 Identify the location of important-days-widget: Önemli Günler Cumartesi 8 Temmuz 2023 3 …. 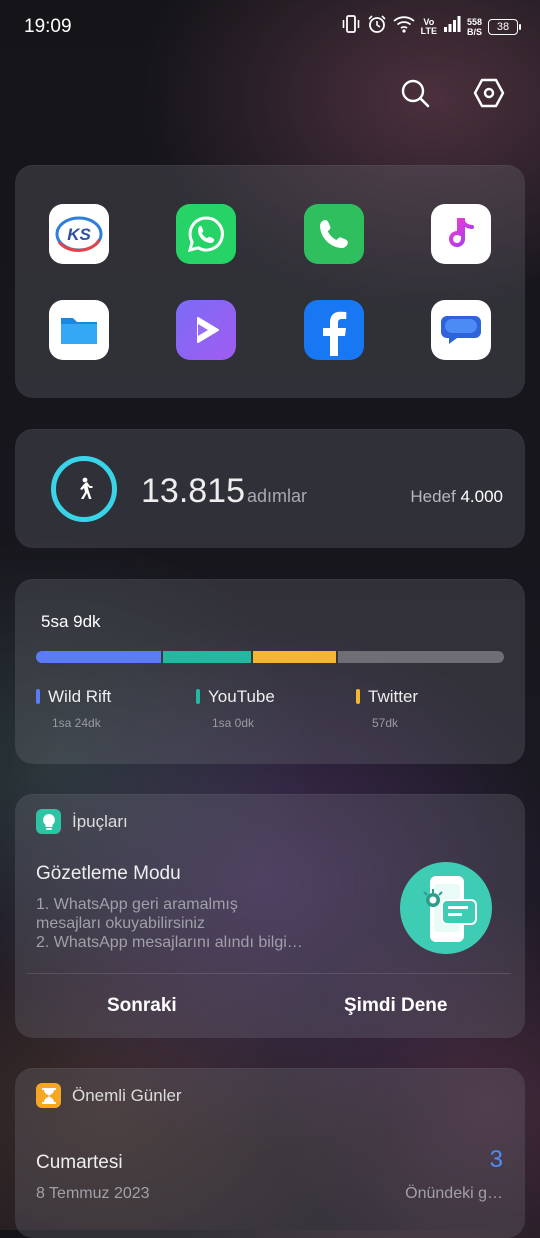
(270, 1153).